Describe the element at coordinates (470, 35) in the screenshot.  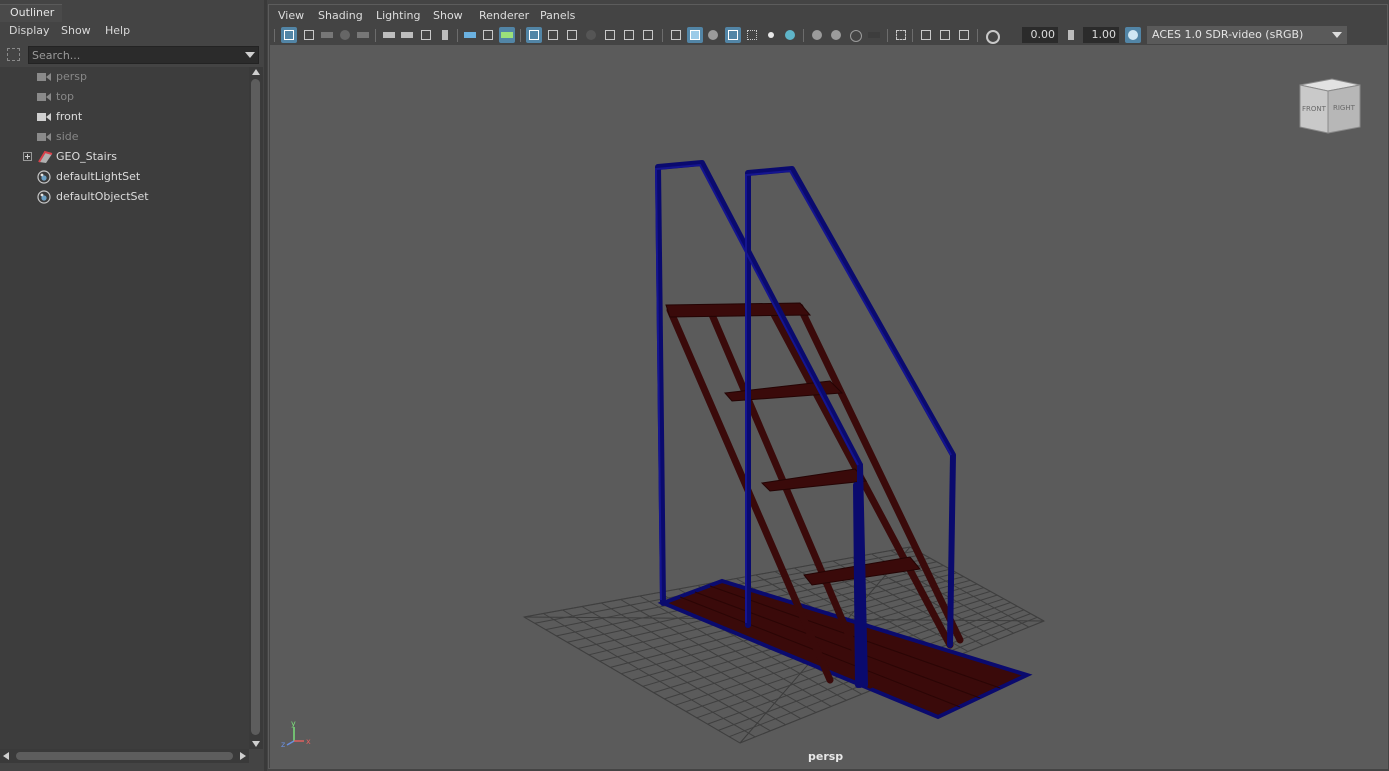
I see `grease-pencil-icon` at that location.